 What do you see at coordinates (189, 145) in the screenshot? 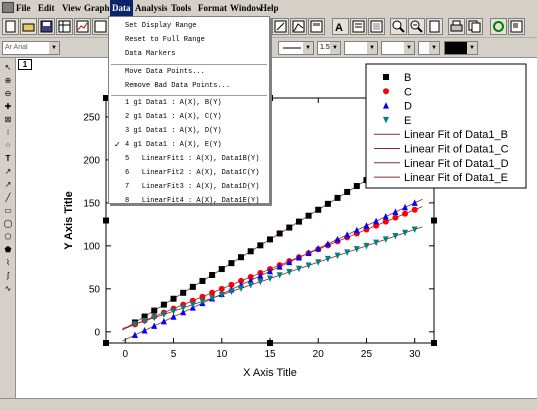
I see `data-menu-item: 4 g1 Data1 : A(X), E(Y)` at bounding box center [189, 145].